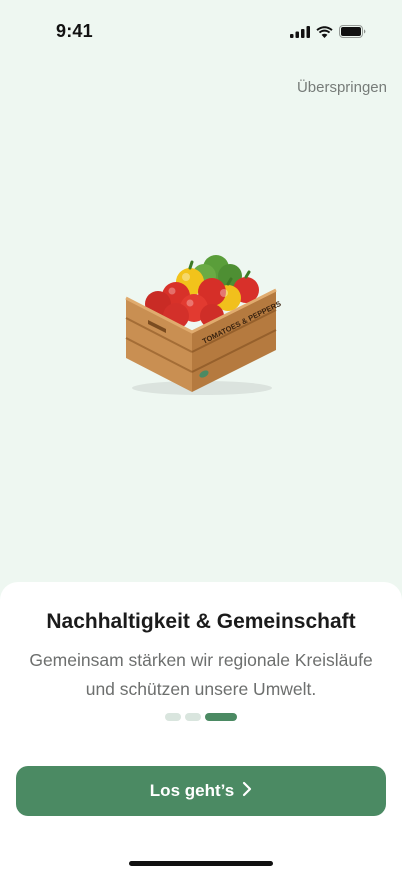  I want to click on skip-button: Überspringen, so click(342, 87).